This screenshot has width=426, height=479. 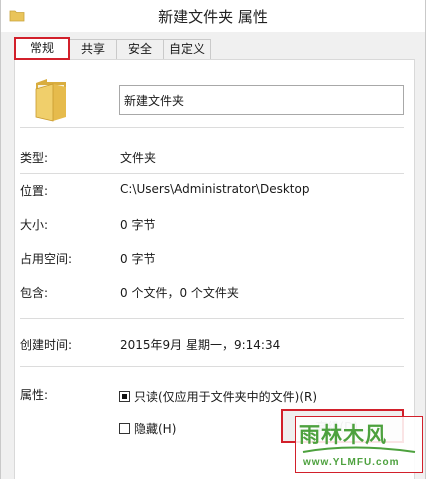 I want to click on watermark-url: www.YLMFU.com, so click(x=351, y=462).